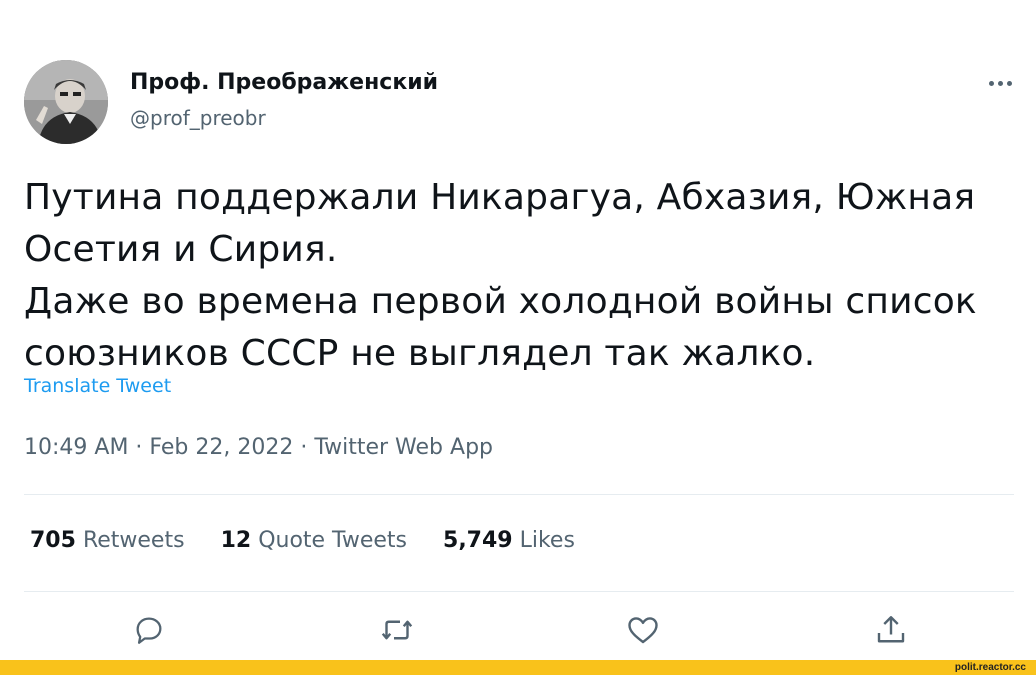 This screenshot has width=1036, height=675. Describe the element at coordinates (133, 540) in the screenshot. I see `retweets-label: Retweets` at that location.